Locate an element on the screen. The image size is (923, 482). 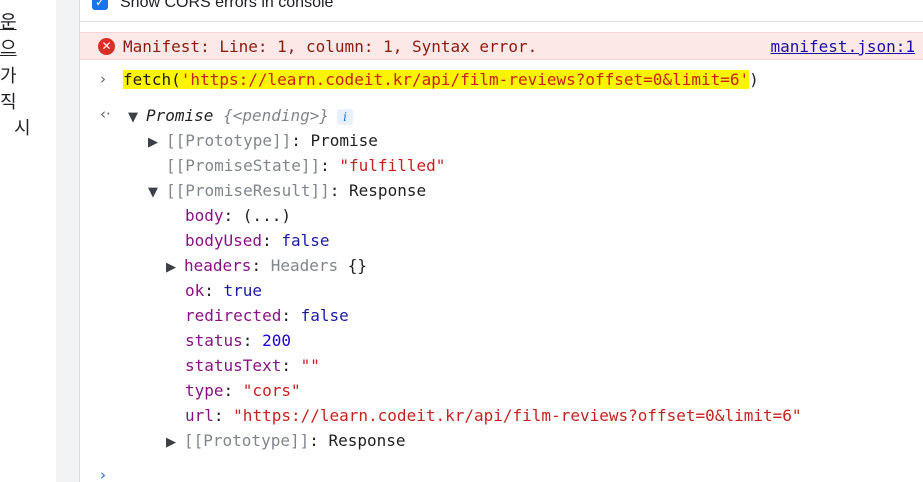
error-icon: ✕ is located at coordinates (106, 46).